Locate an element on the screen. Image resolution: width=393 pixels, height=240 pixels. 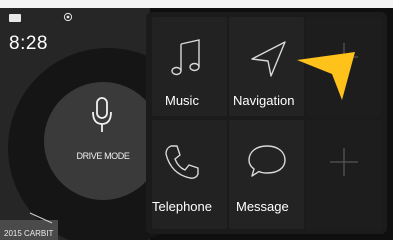
music-note-icon is located at coordinates (185, 57).